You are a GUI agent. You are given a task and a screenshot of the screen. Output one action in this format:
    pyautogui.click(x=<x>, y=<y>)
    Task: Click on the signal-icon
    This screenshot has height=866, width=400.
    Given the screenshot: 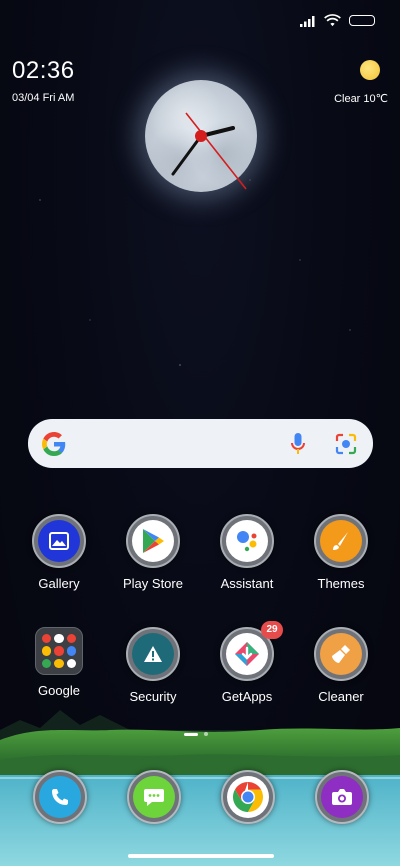 What is the action you would take?
    pyautogui.click(x=307, y=21)
    